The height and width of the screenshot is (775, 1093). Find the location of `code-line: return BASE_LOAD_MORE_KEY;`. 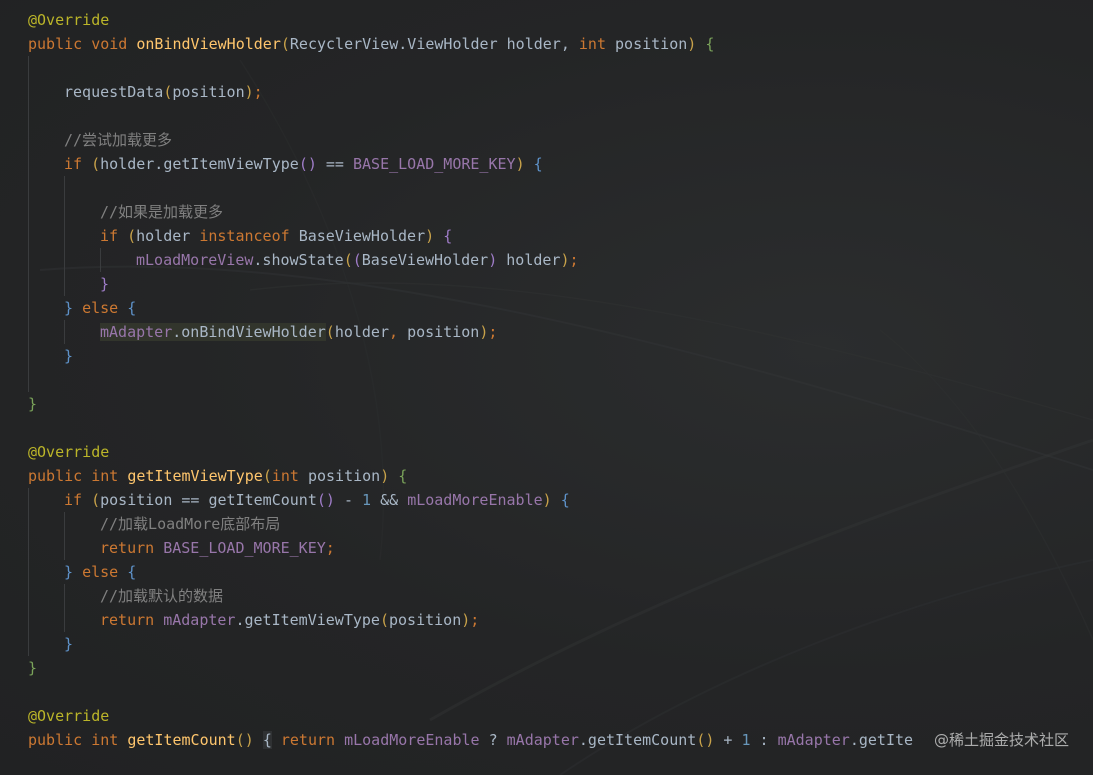

code-line: return BASE_LOAD_MORE_KEY; is located at coordinates (546, 548).